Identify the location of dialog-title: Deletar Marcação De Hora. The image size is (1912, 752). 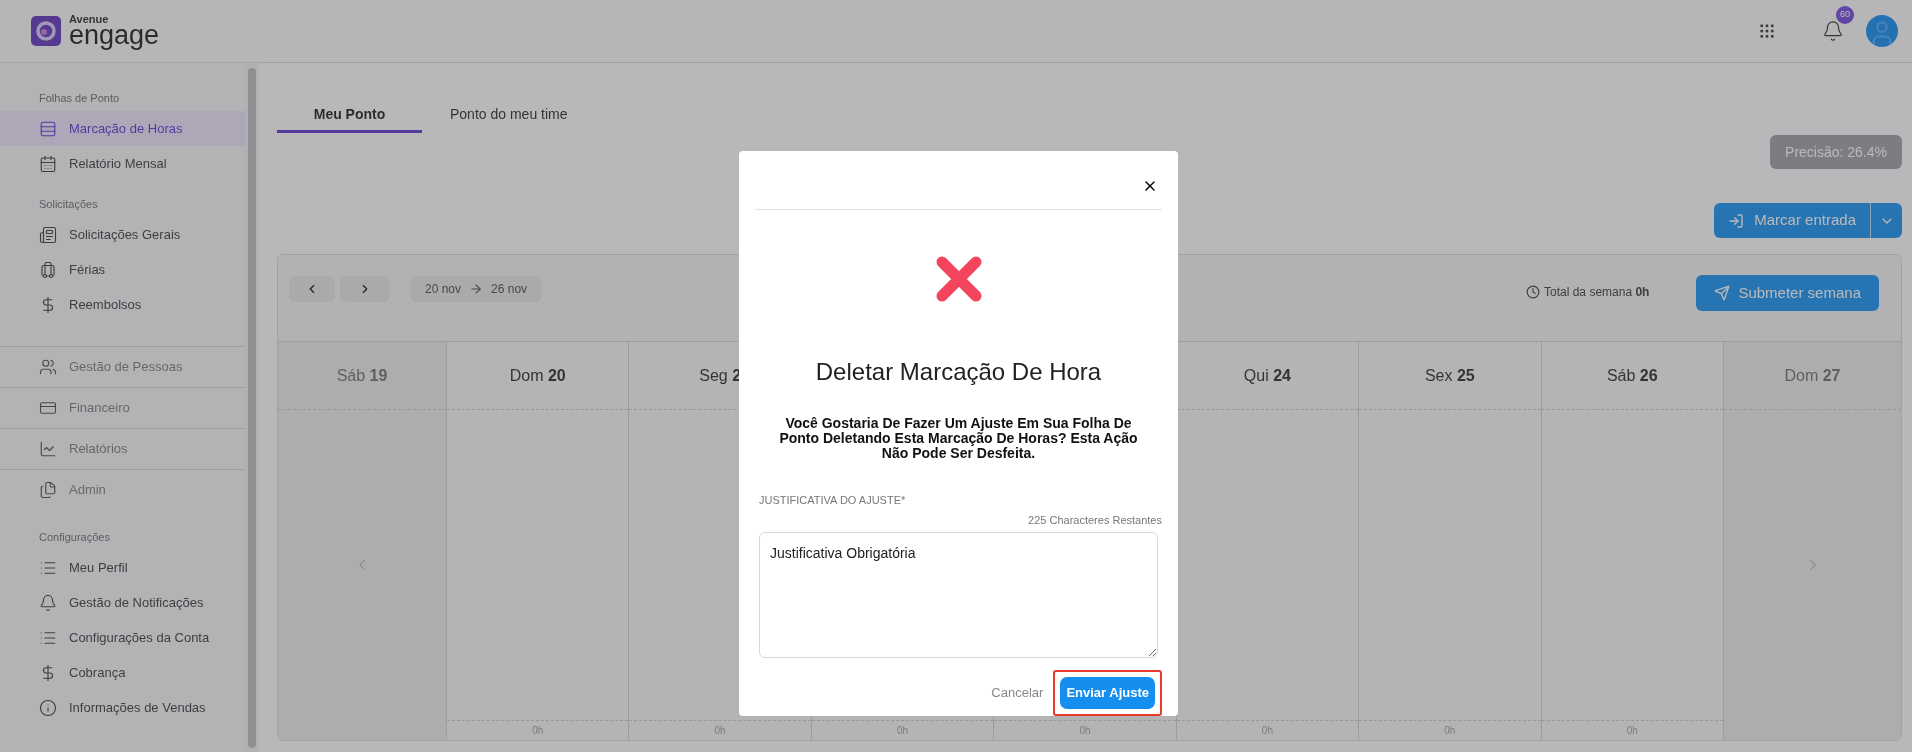
(958, 371).